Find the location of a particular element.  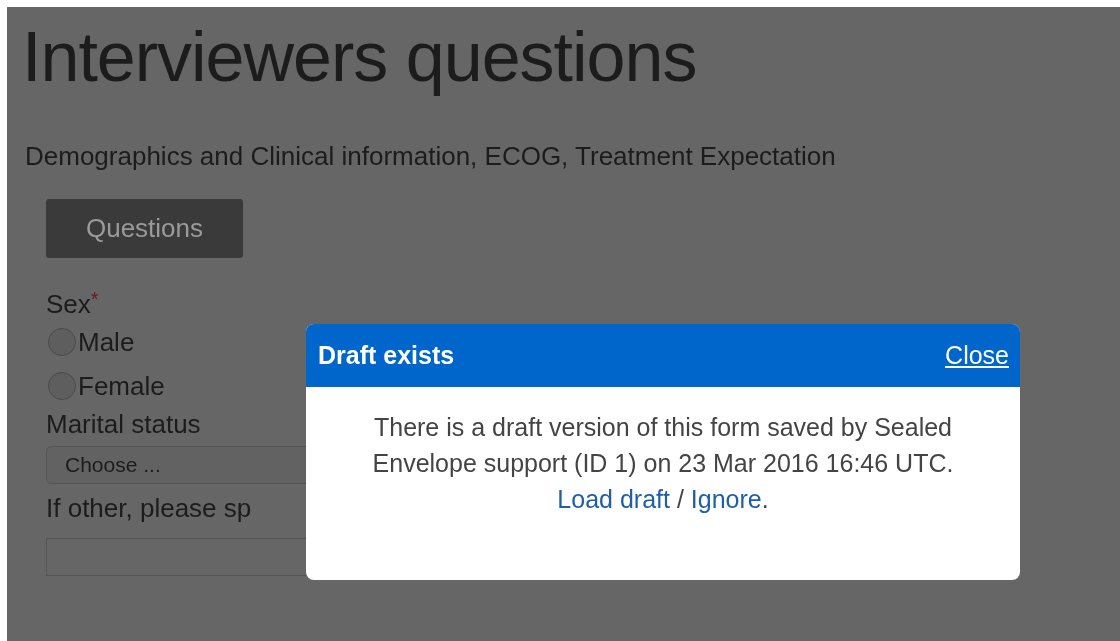

required-mark: * is located at coordinates (94, 299).